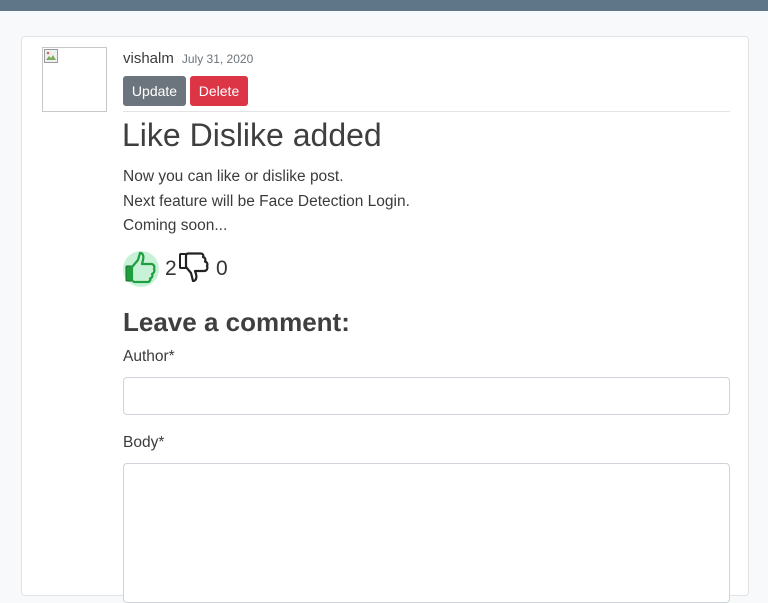  I want to click on update-button: Update, so click(154, 91).